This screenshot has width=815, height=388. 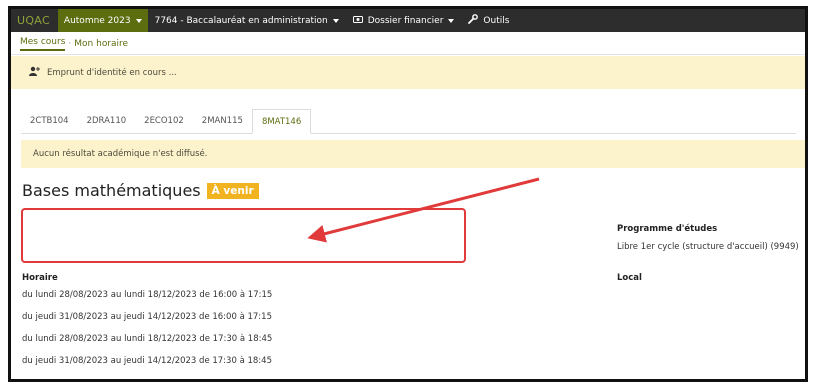 I want to click on annotation-arrow-icon, so click(x=423, y=210).